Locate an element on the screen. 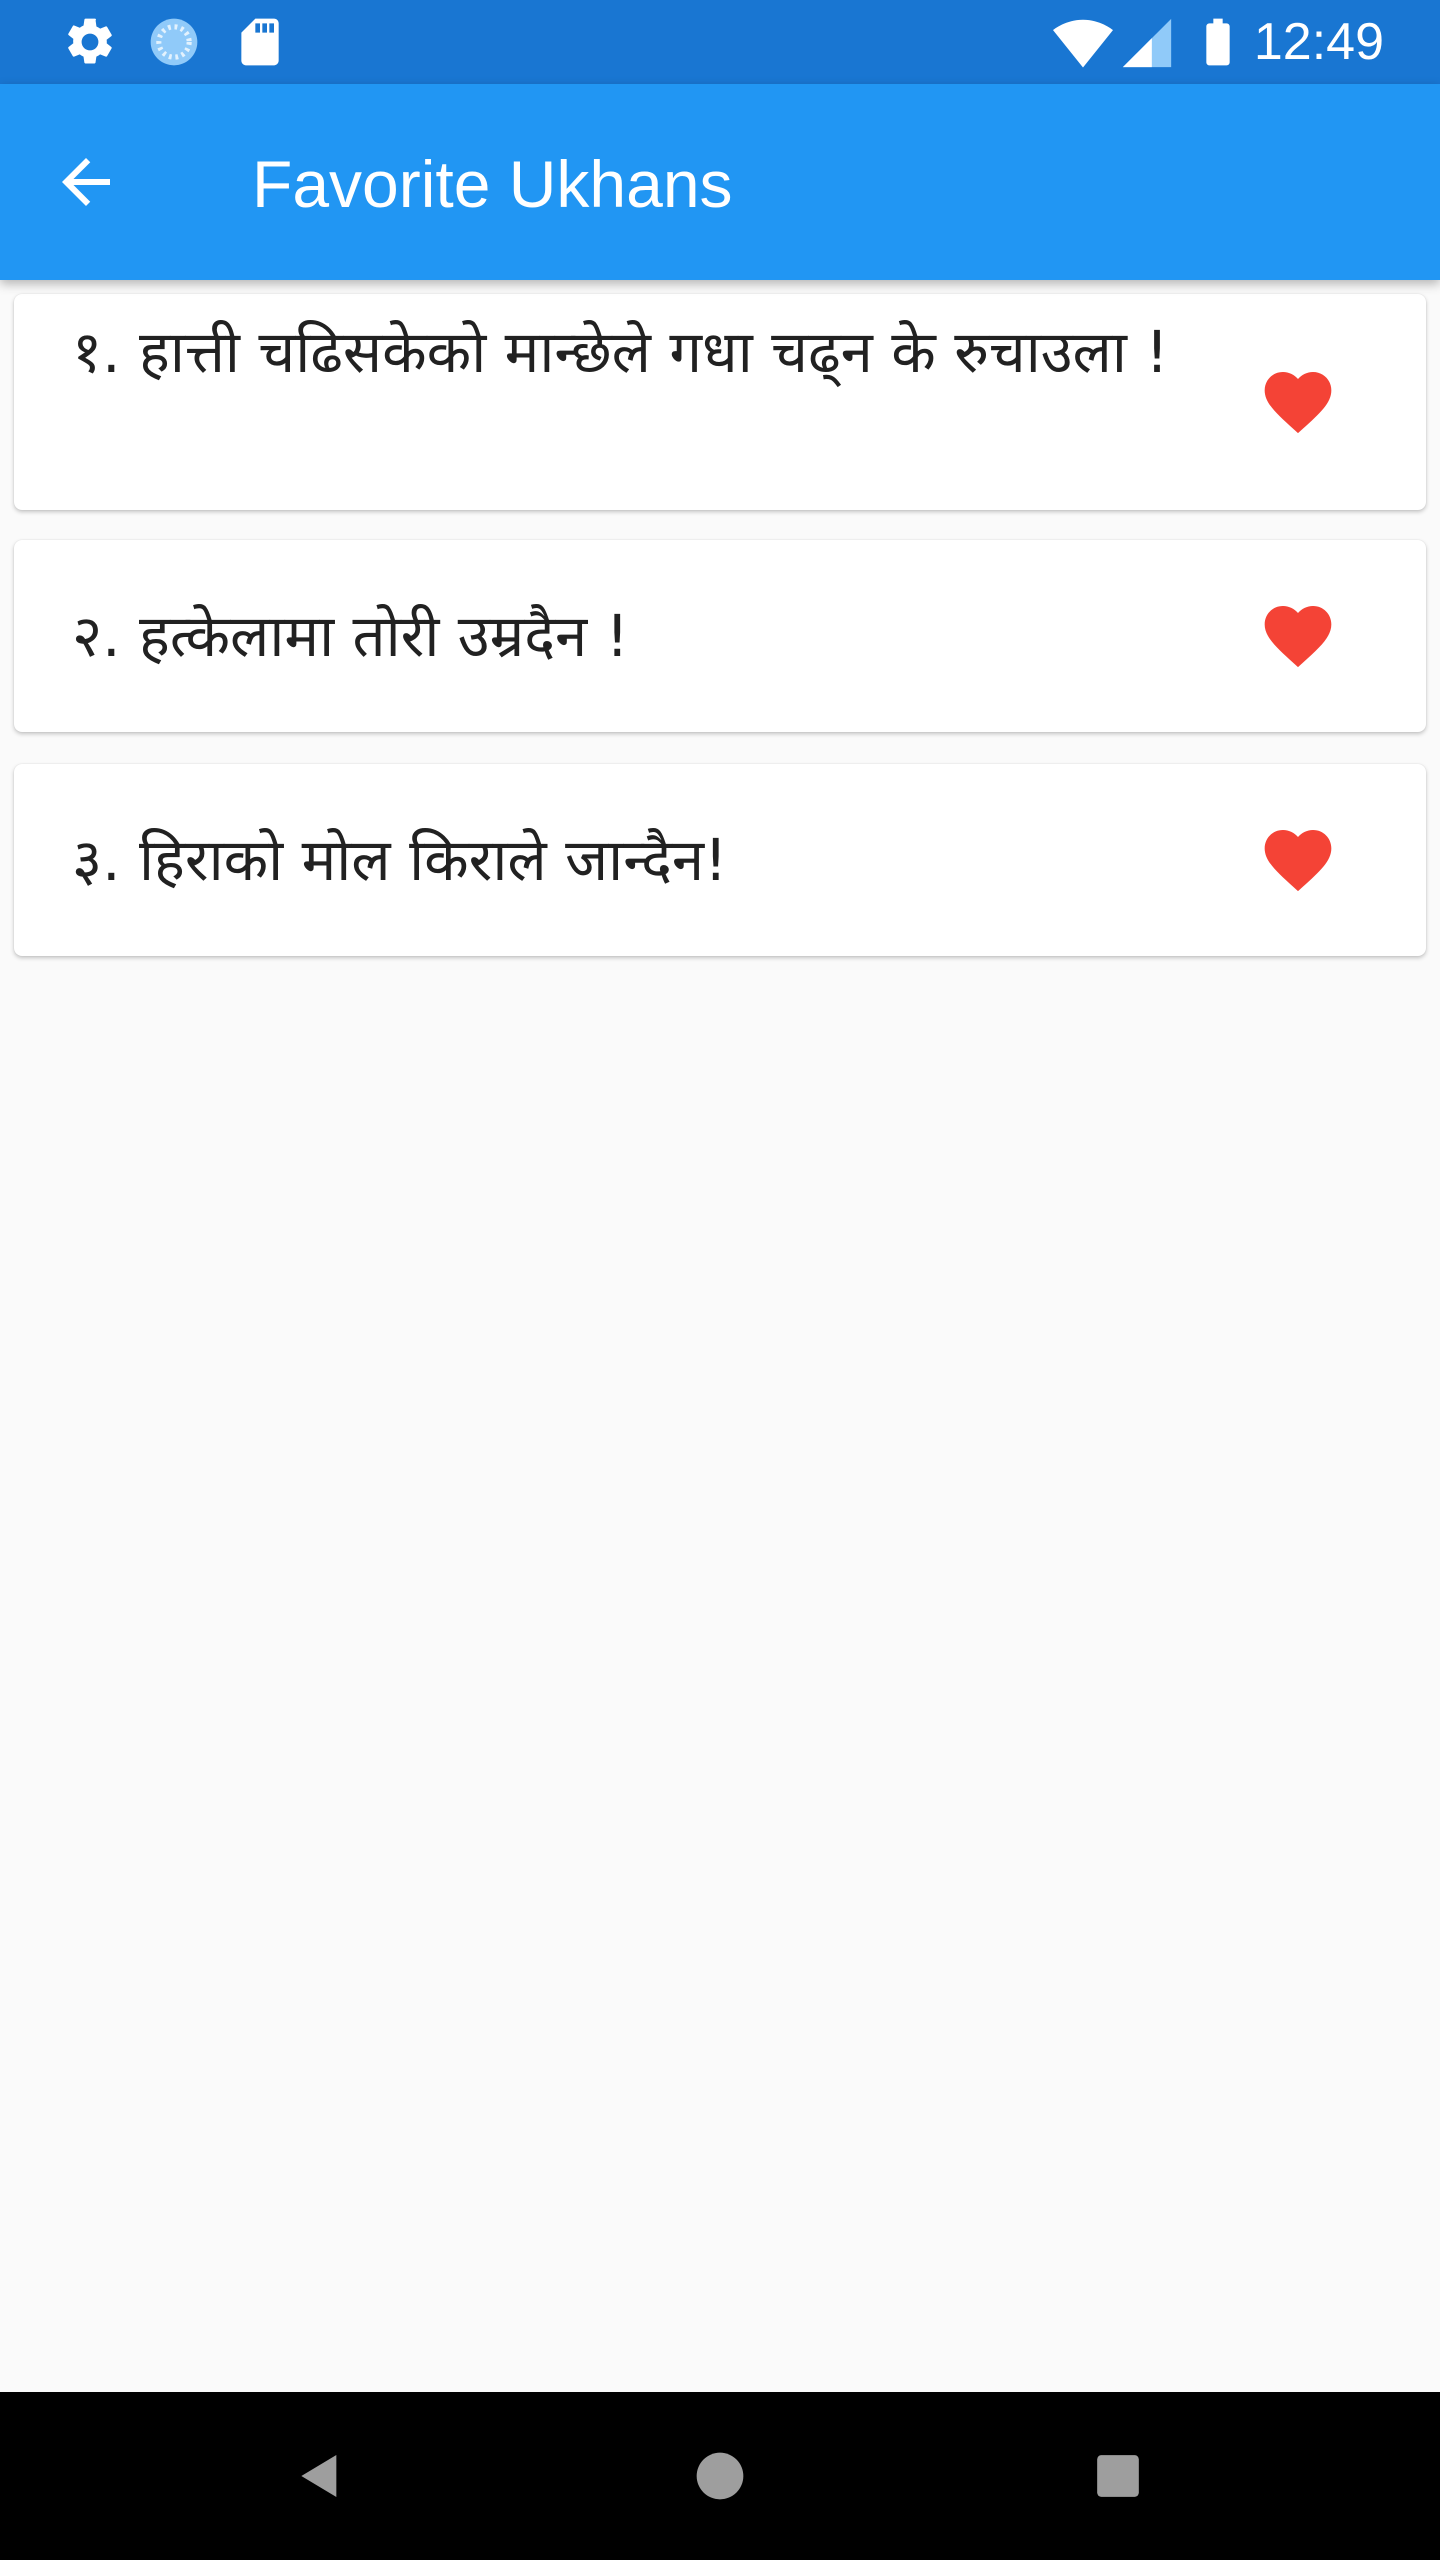  nav-back-button is located at coordinates (320, 2476).